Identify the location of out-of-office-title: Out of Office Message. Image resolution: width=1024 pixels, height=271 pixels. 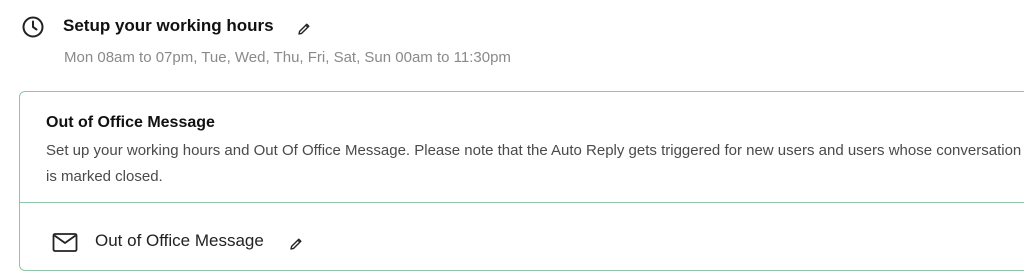
(130, 122).